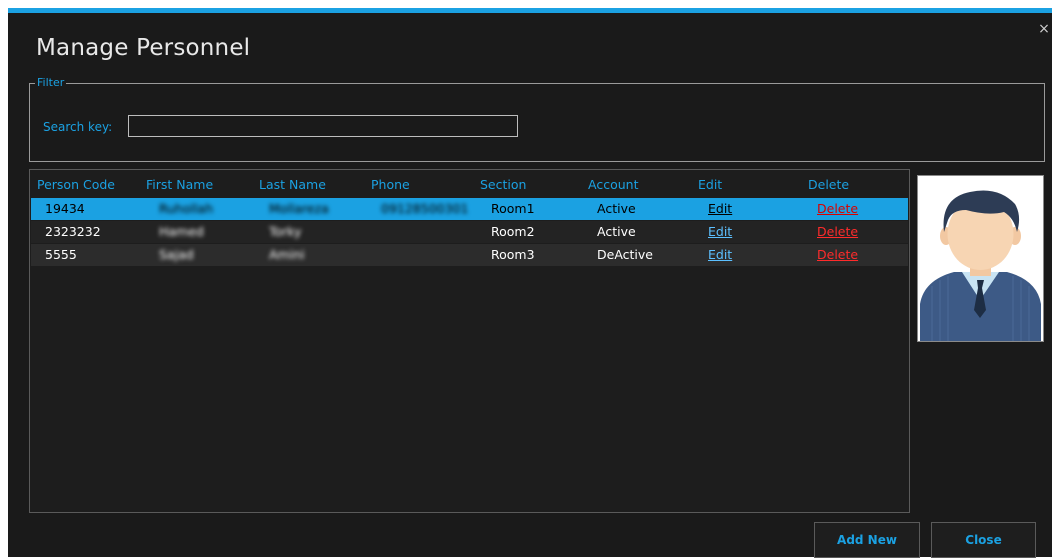 The width and height of the screenshot is (1052, 558). Describe the element at coordinates (76, 185) in the screenshot. I see `header-person-code: Person Code` at that location.